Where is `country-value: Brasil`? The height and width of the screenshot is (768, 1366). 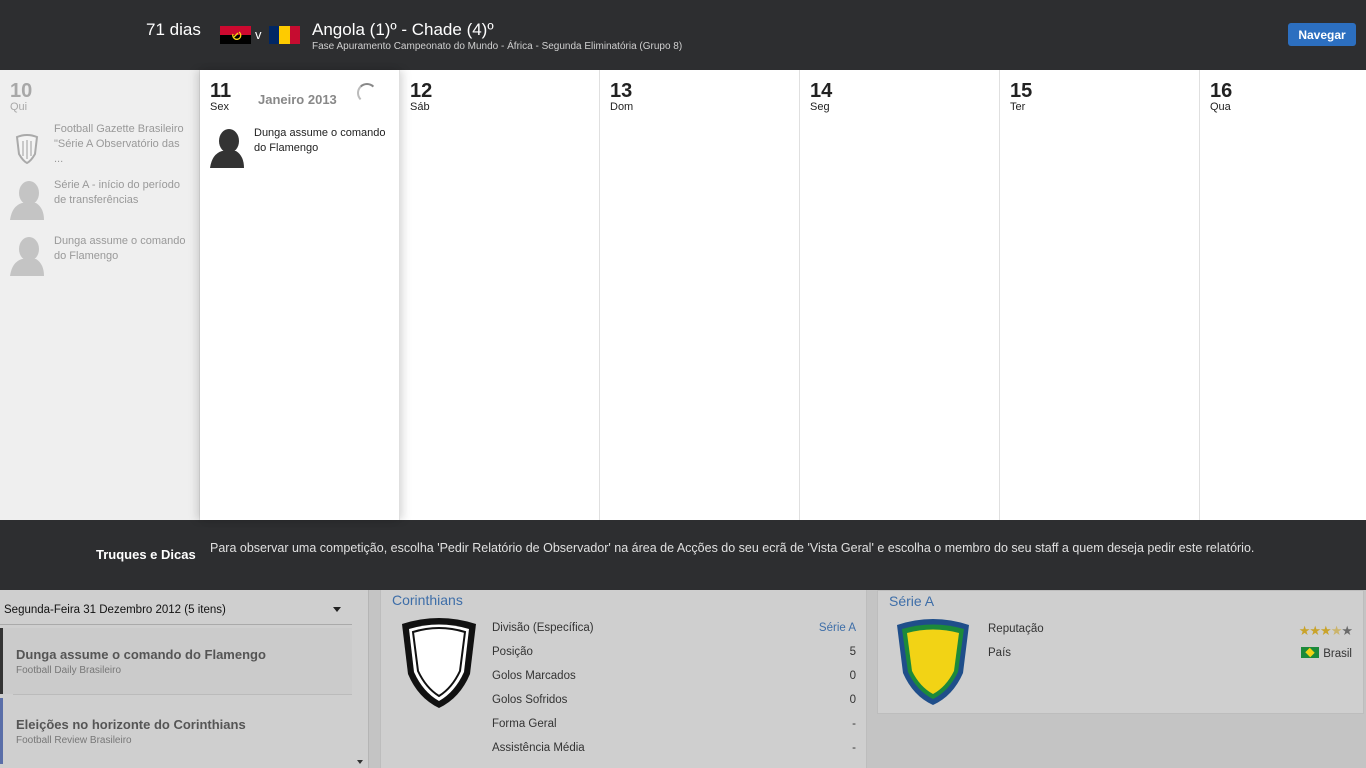
country-value: Brasil is located at coordinates (1326, 653).